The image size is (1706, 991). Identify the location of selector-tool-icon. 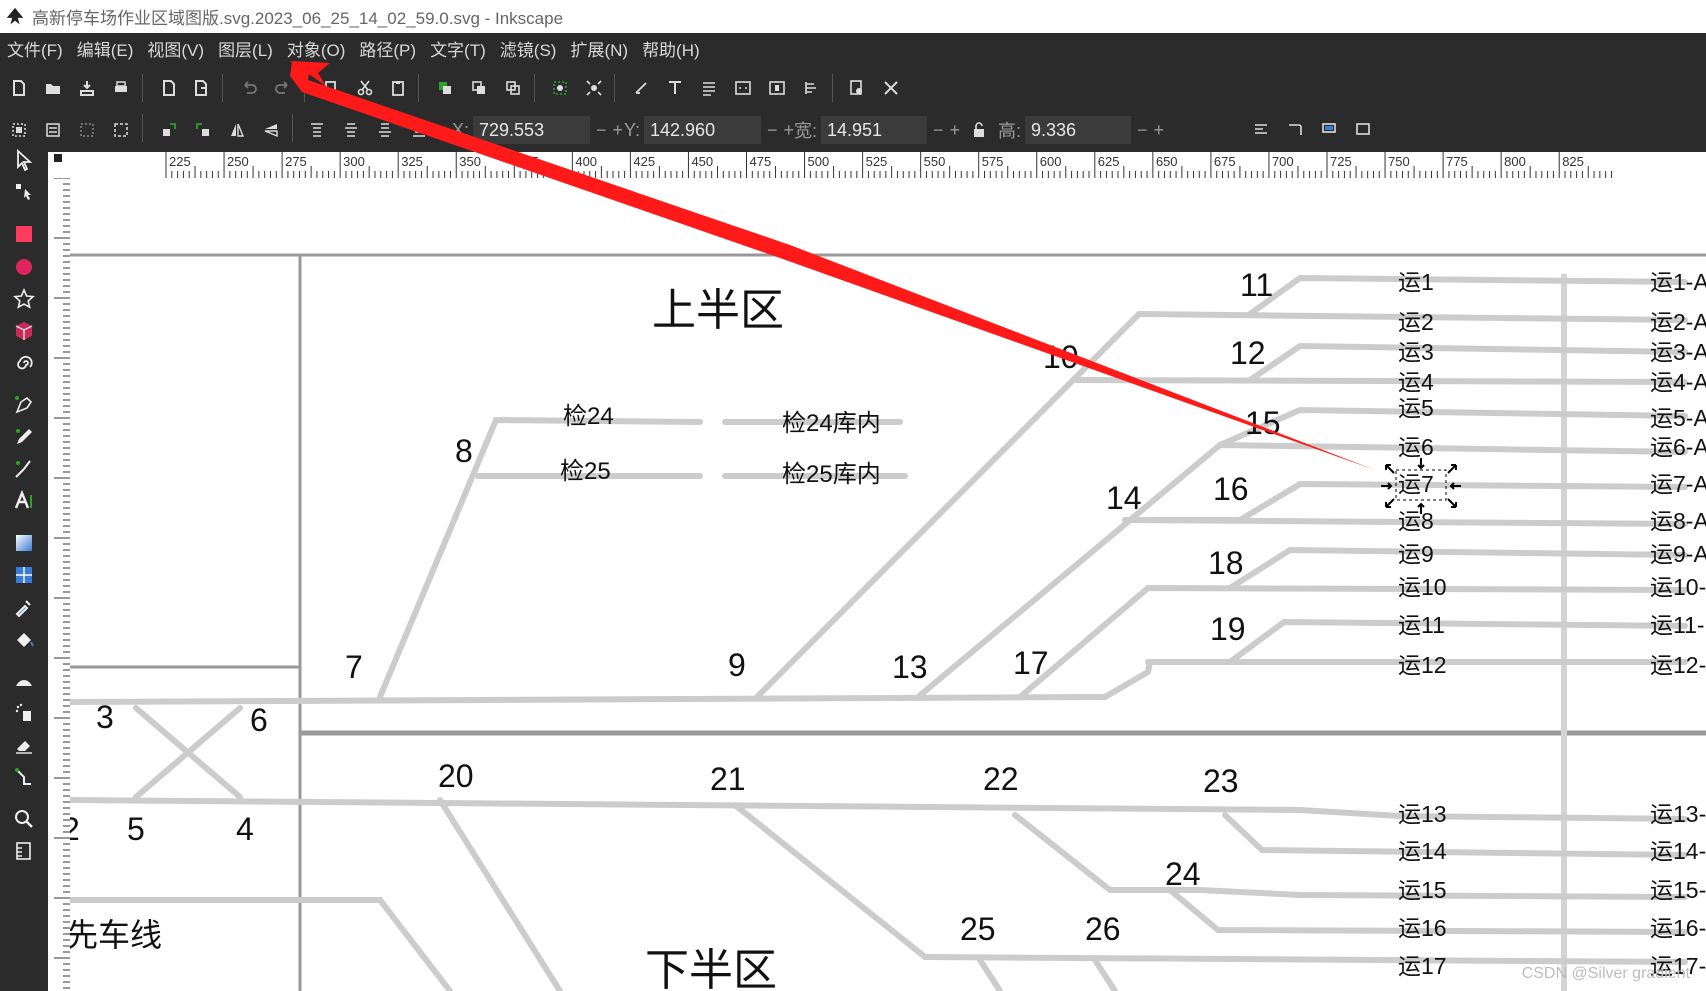
(24, 160).